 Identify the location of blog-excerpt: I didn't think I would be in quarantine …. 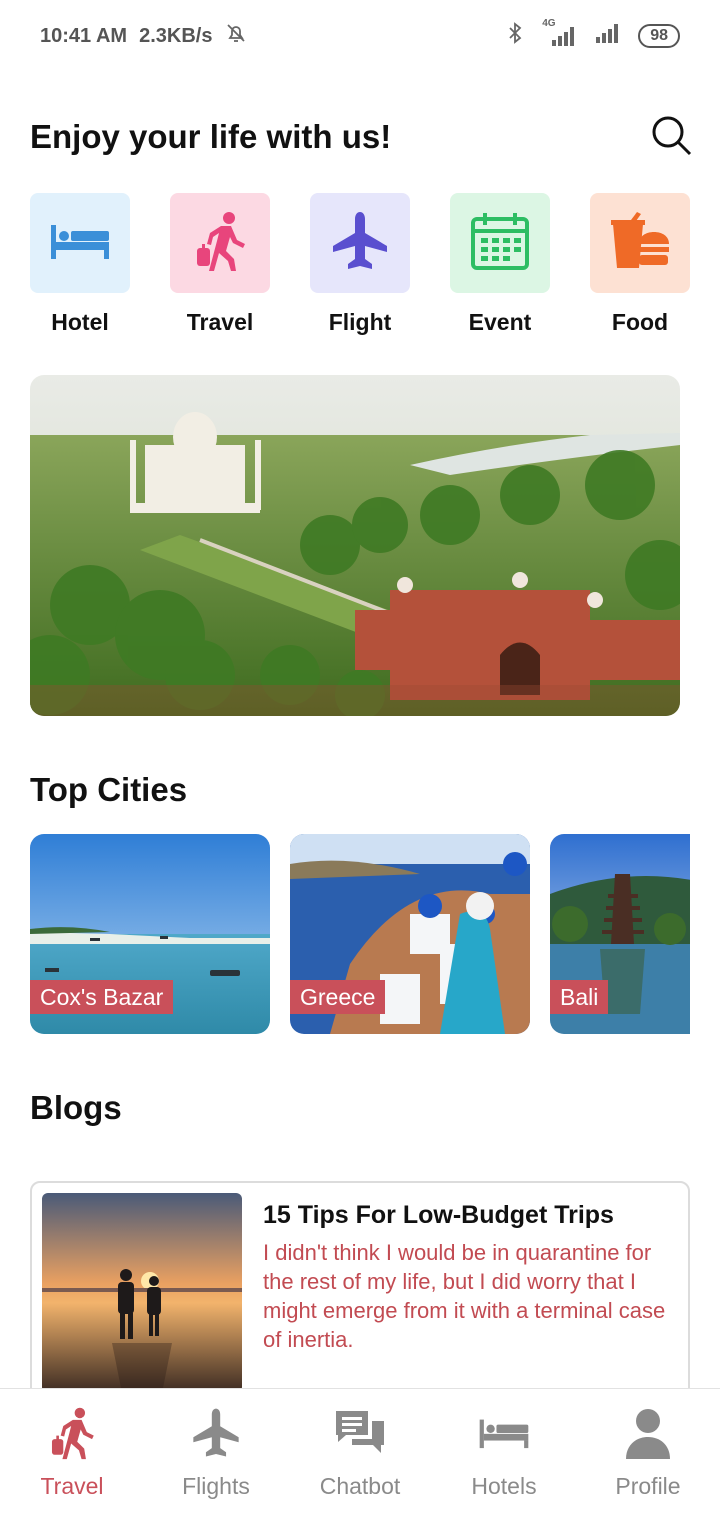
(464, 1296).